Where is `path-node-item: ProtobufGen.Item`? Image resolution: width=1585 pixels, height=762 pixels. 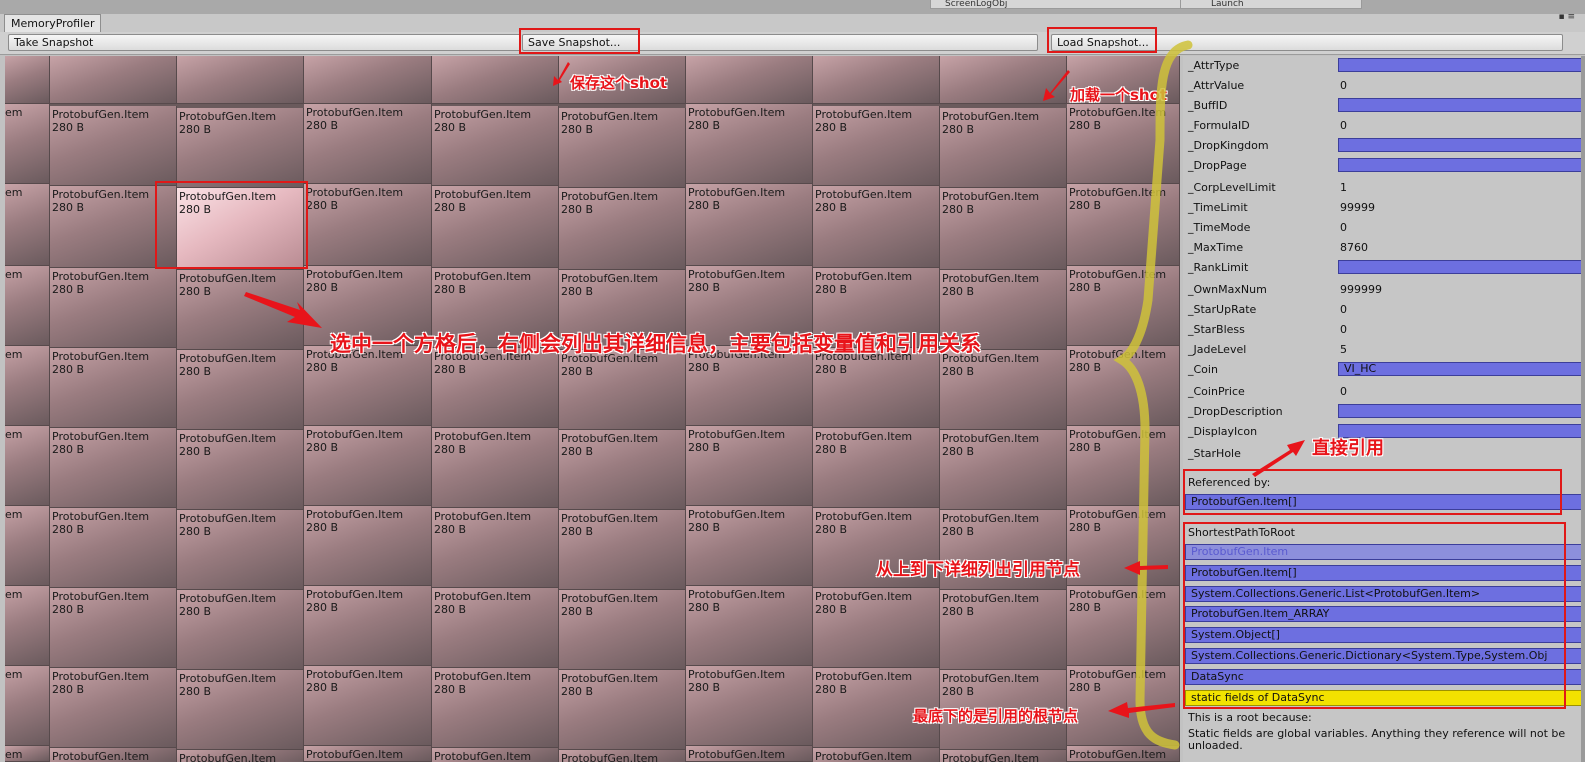 path-node-item: ProtobufGen.Item is located at coordinates (1385, 552).